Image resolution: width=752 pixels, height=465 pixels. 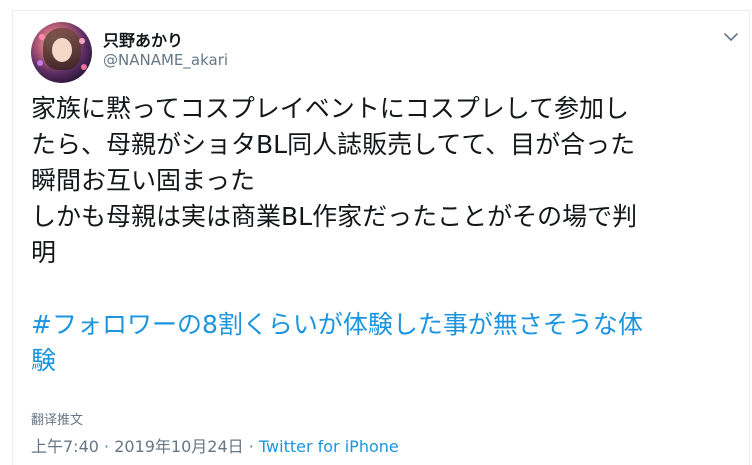 I want to click on hashtag-link: 験, so click(x=376, y=361).